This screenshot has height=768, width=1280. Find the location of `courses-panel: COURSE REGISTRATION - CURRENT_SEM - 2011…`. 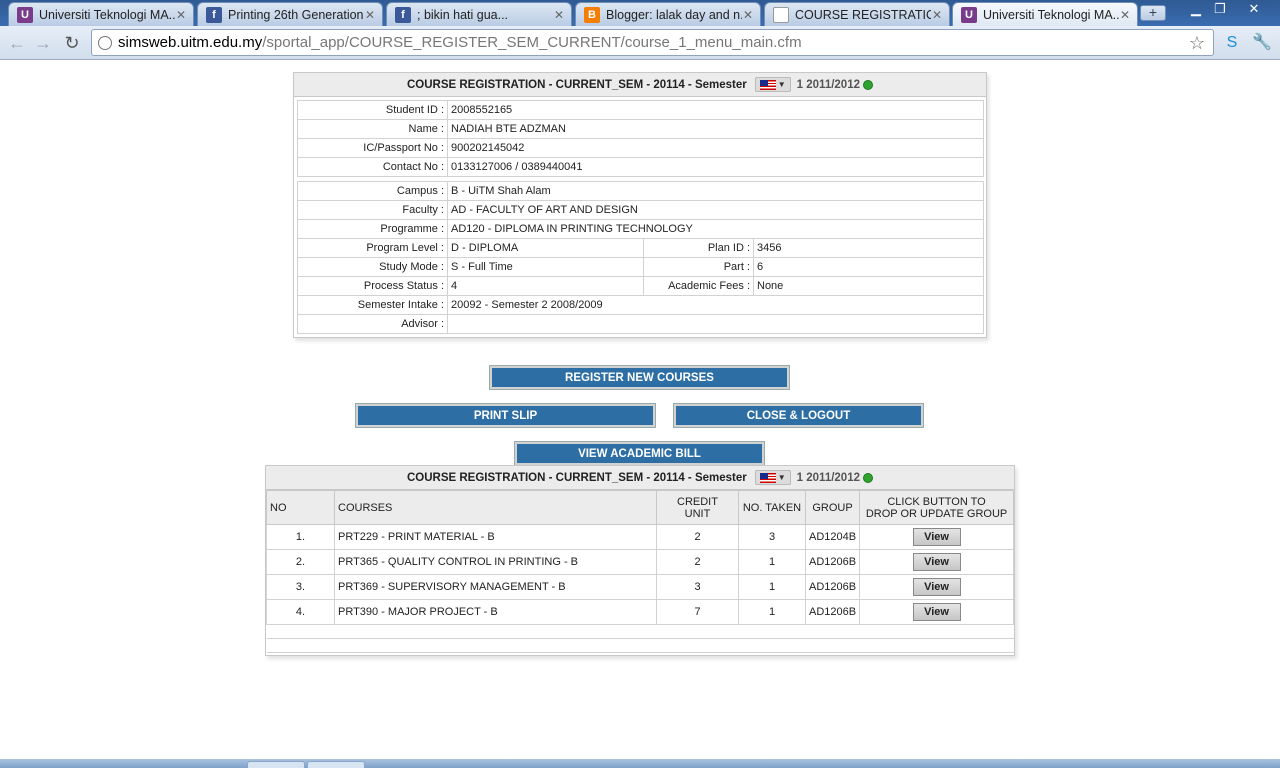

courses-panel: COURSE REGISTRATION - CURRENT_SEM - 2011… is located at coordinates (640, 560).